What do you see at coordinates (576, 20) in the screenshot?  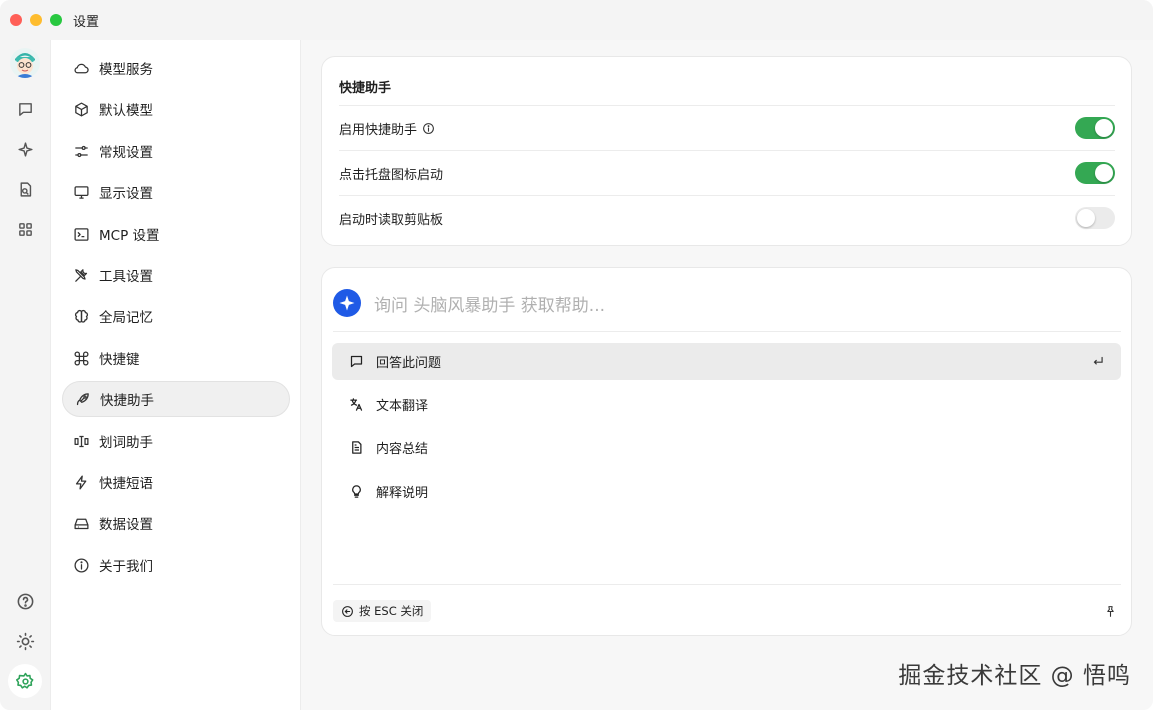 I see `title-bar: 设置` at bounding box center [576, 20].